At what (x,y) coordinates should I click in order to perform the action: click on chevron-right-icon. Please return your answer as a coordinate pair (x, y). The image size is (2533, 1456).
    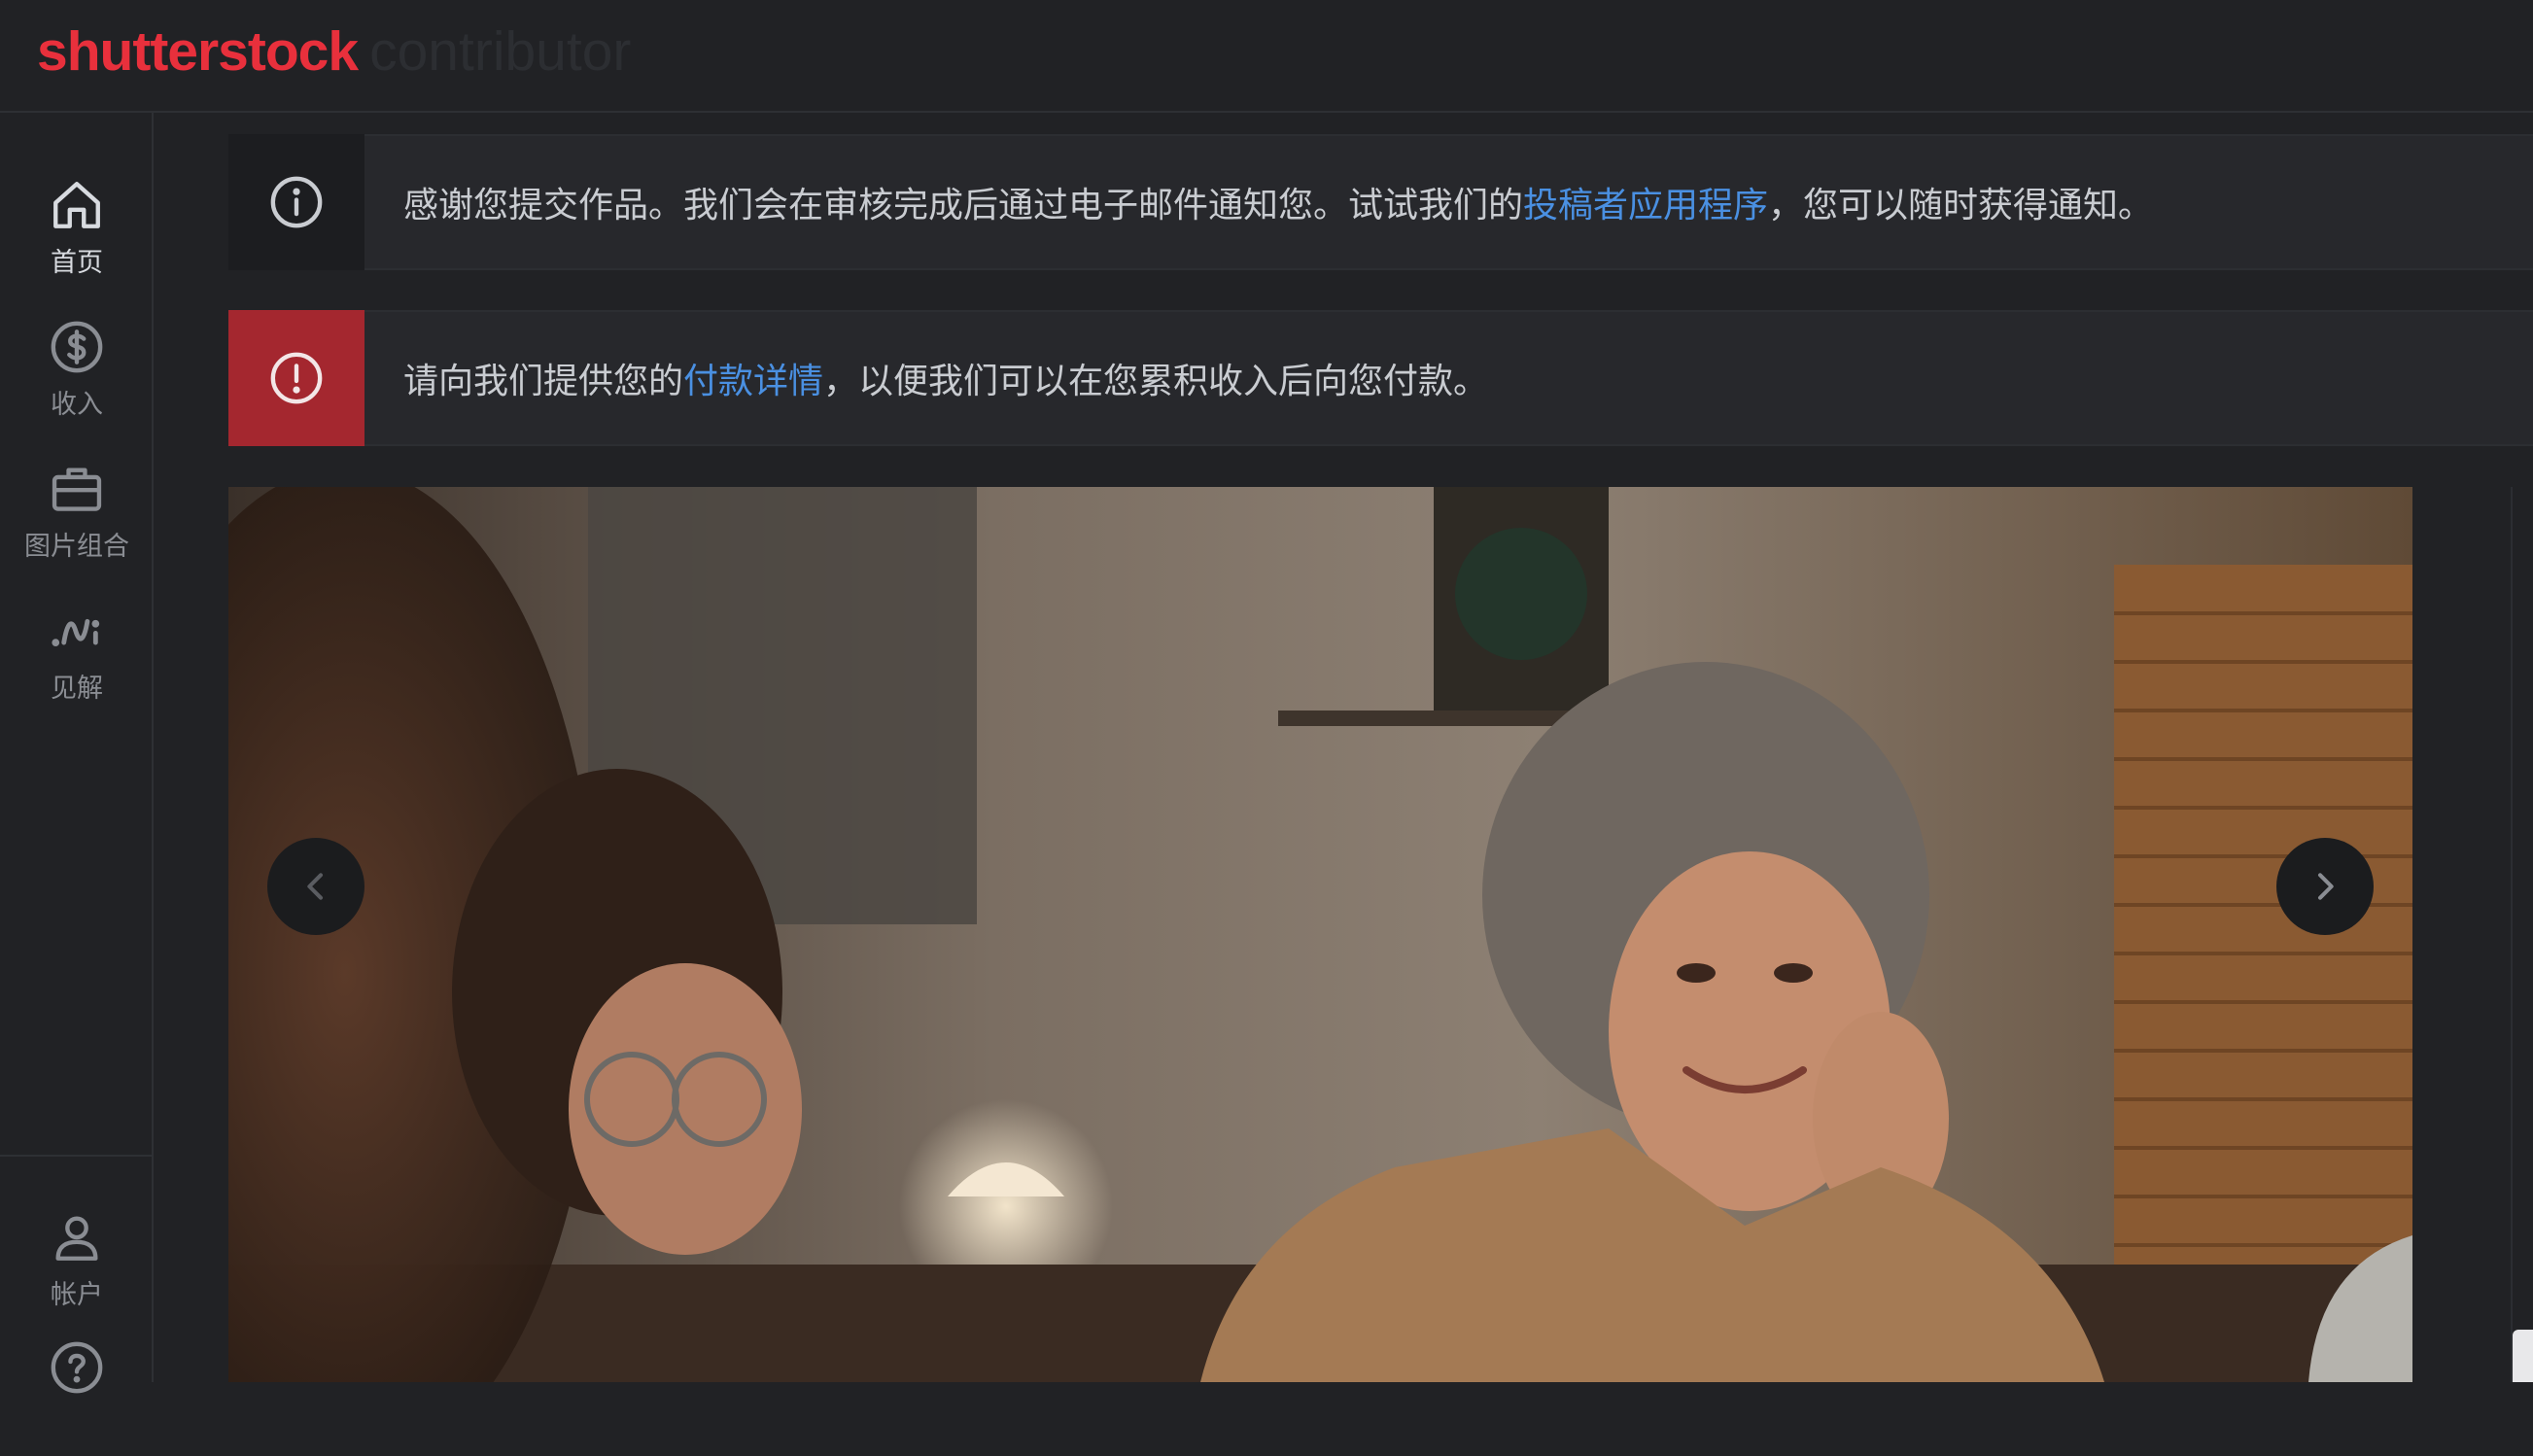
    Looking at the image, I should click on (2326, 886).